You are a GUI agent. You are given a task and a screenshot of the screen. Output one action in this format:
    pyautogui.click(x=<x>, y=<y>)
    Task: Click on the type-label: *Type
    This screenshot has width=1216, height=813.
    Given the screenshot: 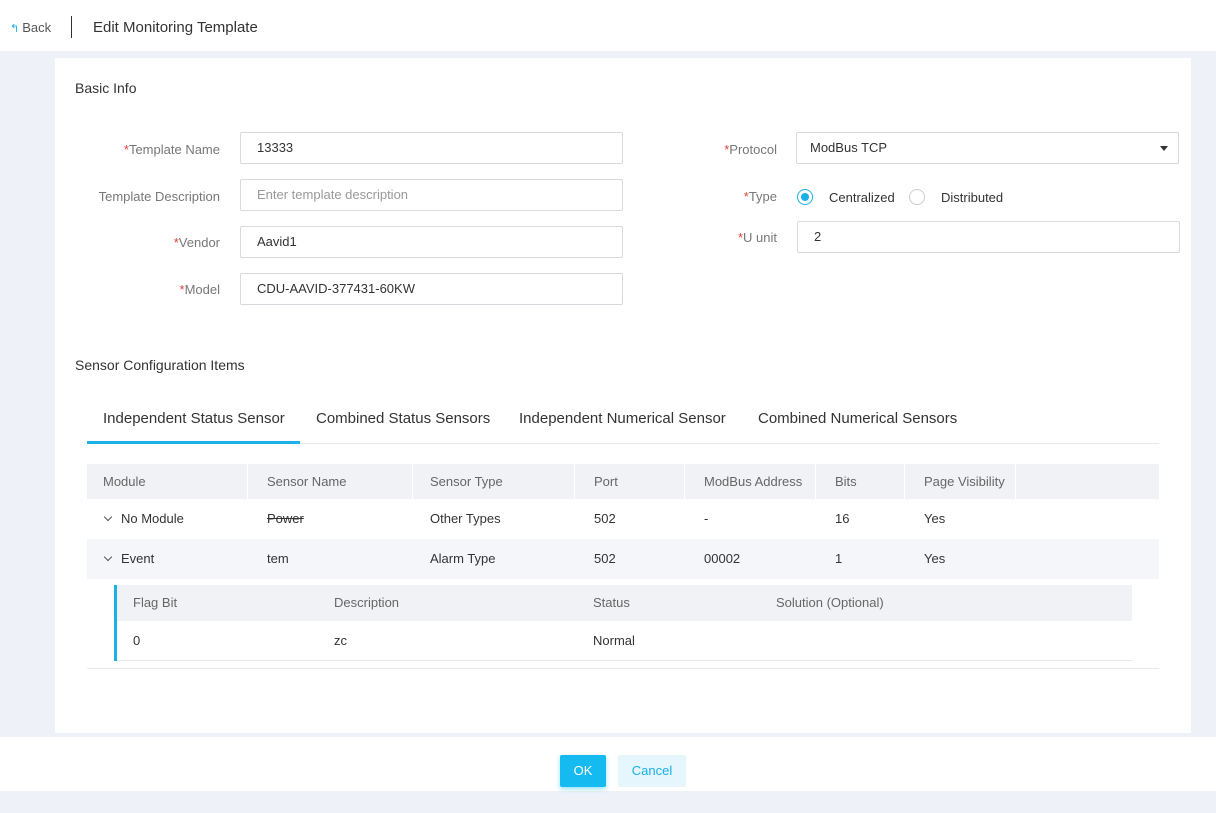 What is the action you would take?
    pyautogui.click(x=760, y=196)
    